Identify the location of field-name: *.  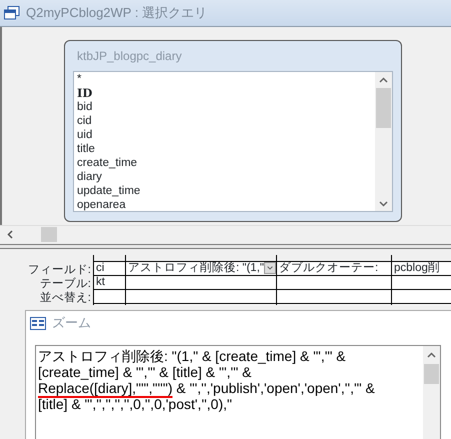
(79, 79).